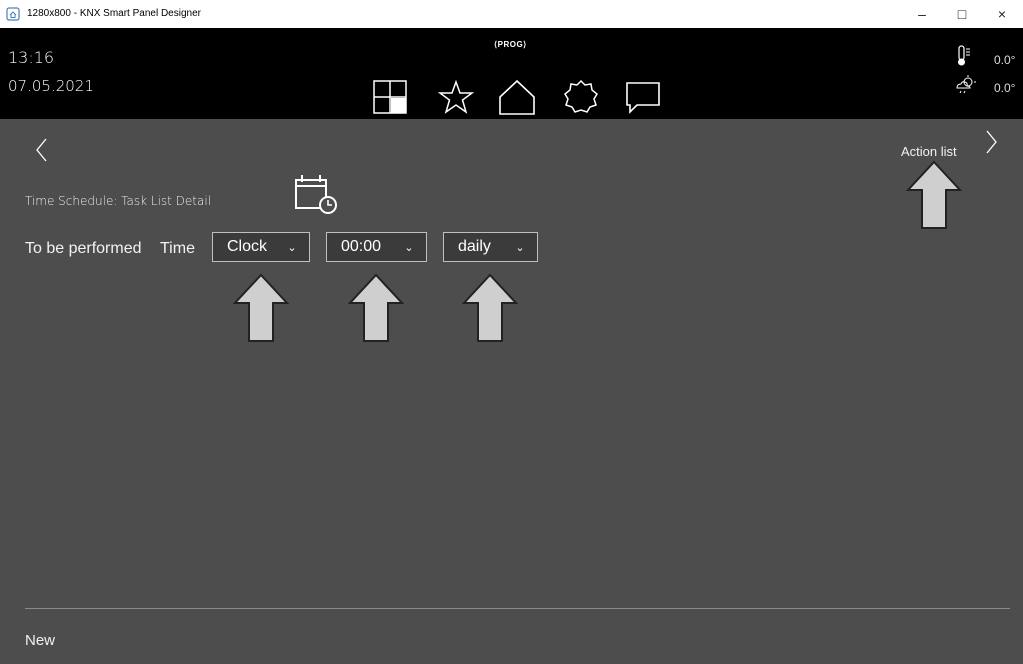 The width and height of the screenshot is (1023, 664). Describe the element at coordinates (456, 97) in the screenshot. I see `favorites-icon` at that location.